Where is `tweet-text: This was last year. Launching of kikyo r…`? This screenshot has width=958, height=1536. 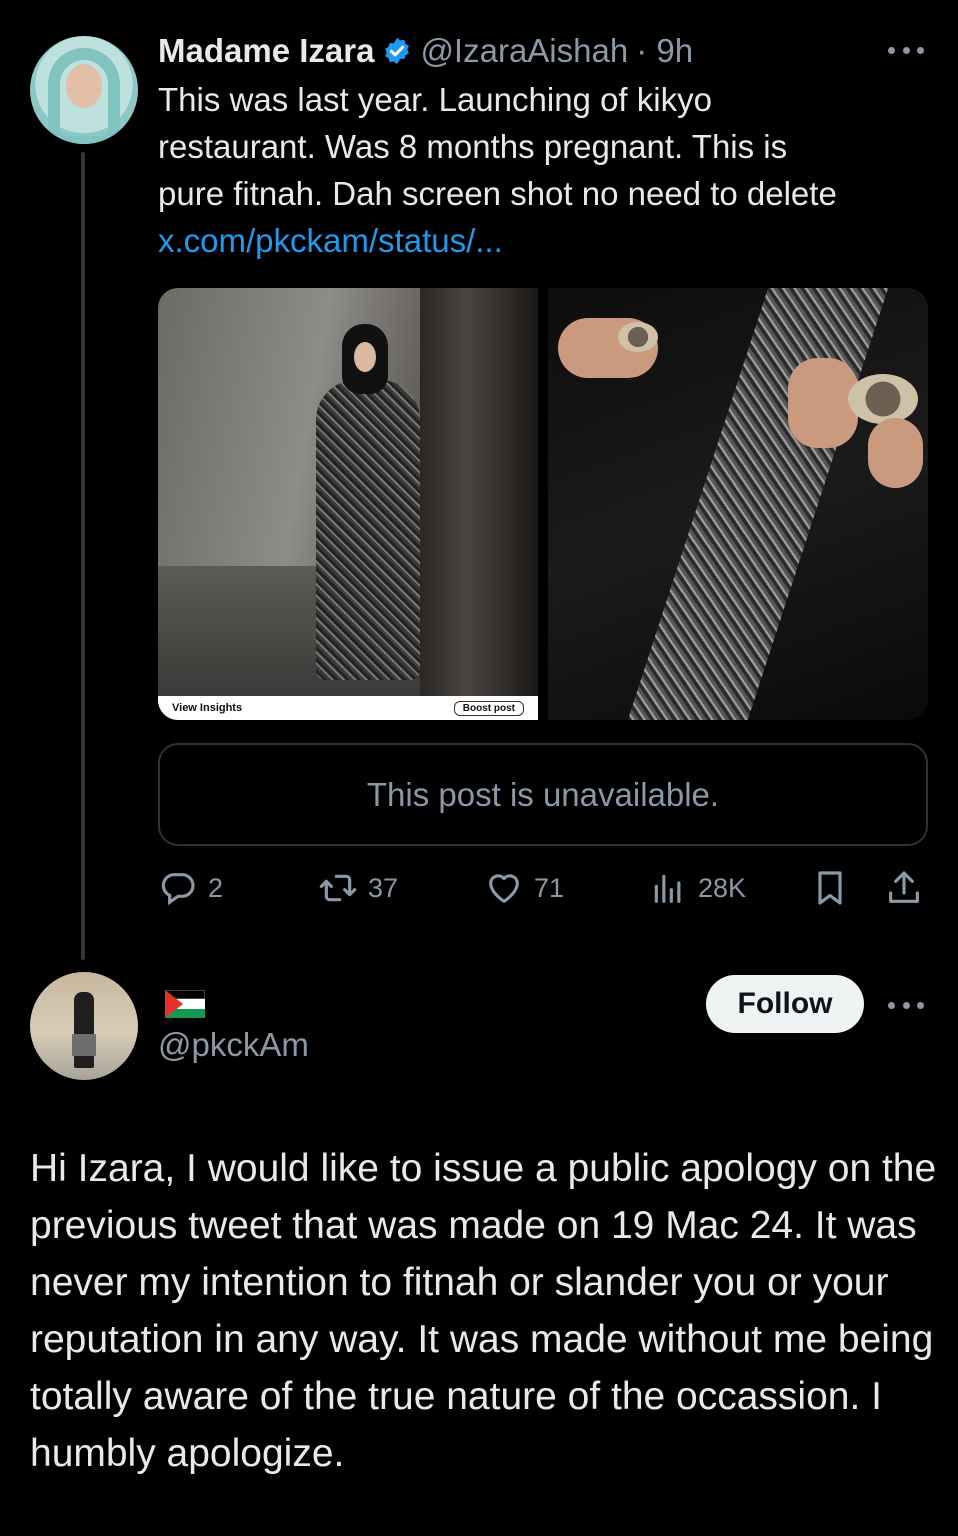 tweet-text: This was last year. Launching of kikyo r… is located at coordinates (548, 170).